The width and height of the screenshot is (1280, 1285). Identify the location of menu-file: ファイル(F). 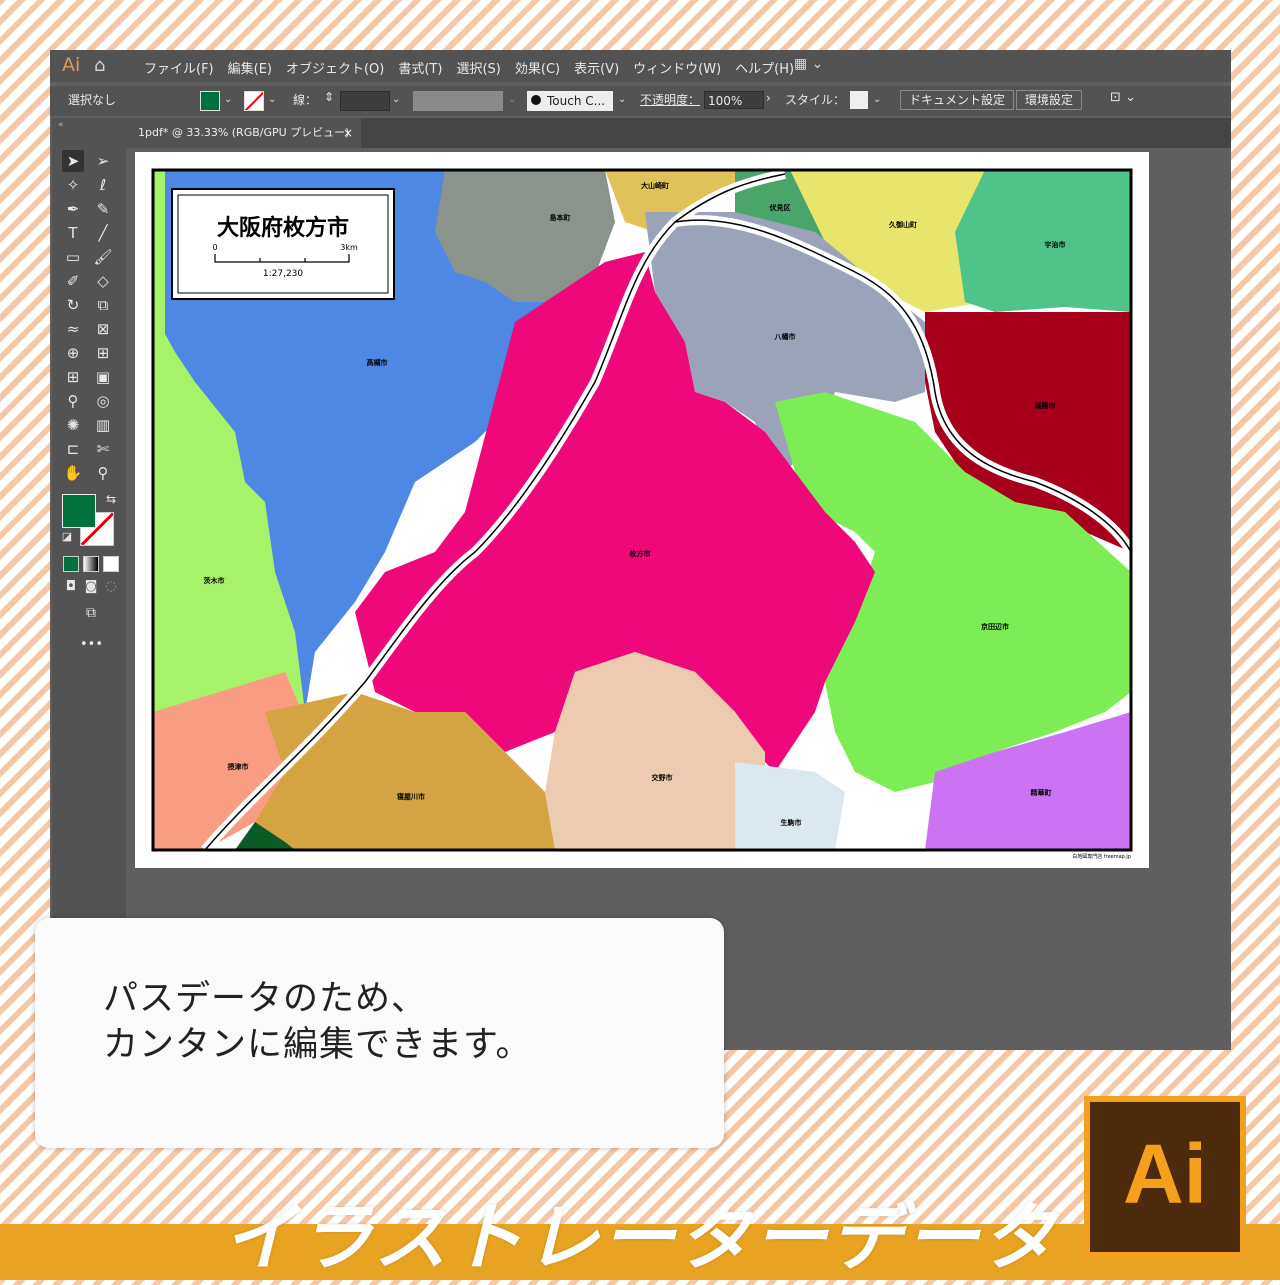
(179, 67).